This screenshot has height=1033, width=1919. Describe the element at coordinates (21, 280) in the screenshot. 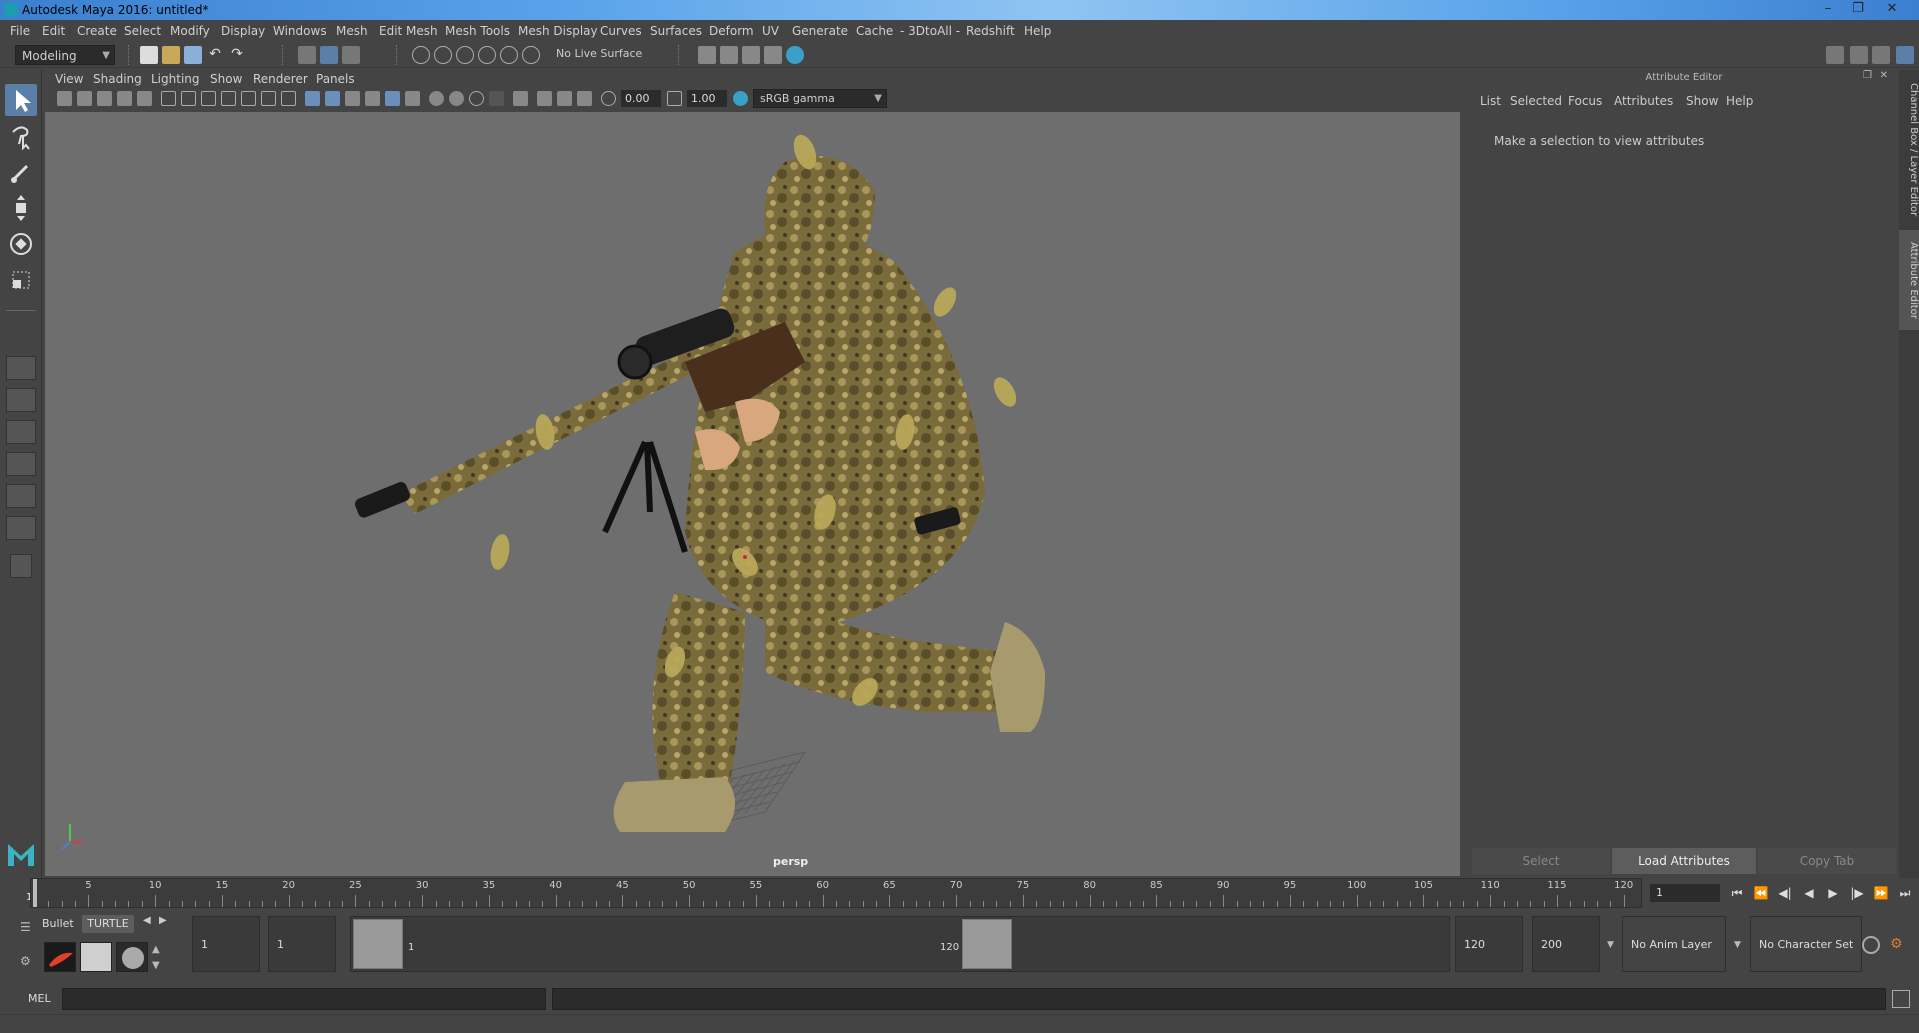

I see `scale-tool-icon` at that location.